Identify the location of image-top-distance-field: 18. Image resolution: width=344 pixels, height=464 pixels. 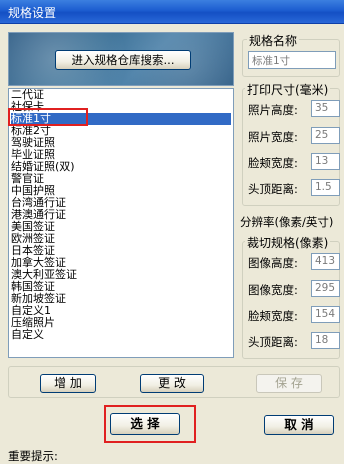
(325, 340).